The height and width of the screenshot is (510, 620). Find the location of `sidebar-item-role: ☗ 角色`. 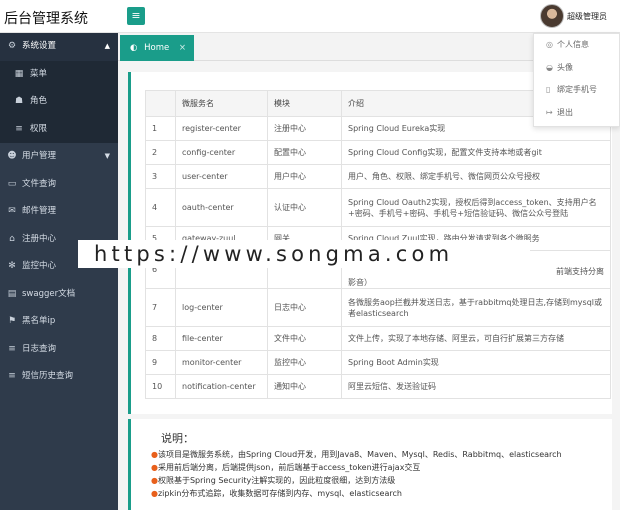

sidebar-item-role: ☗ 角色 is located at coordinates (59, 102).